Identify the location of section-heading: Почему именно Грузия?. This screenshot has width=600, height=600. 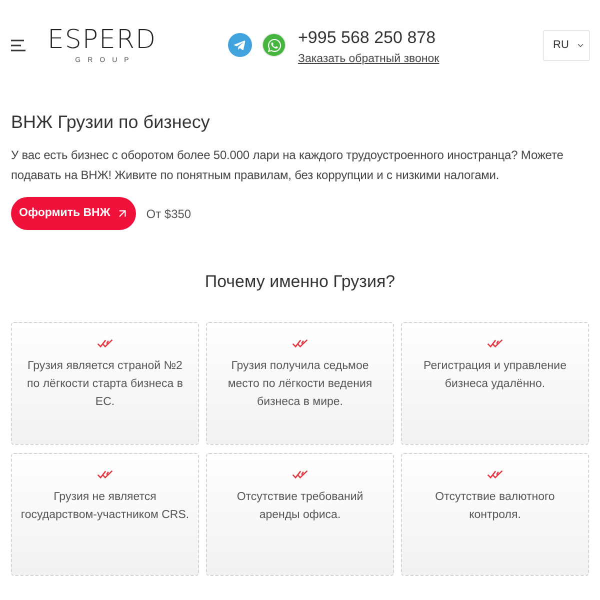
(300, 282).